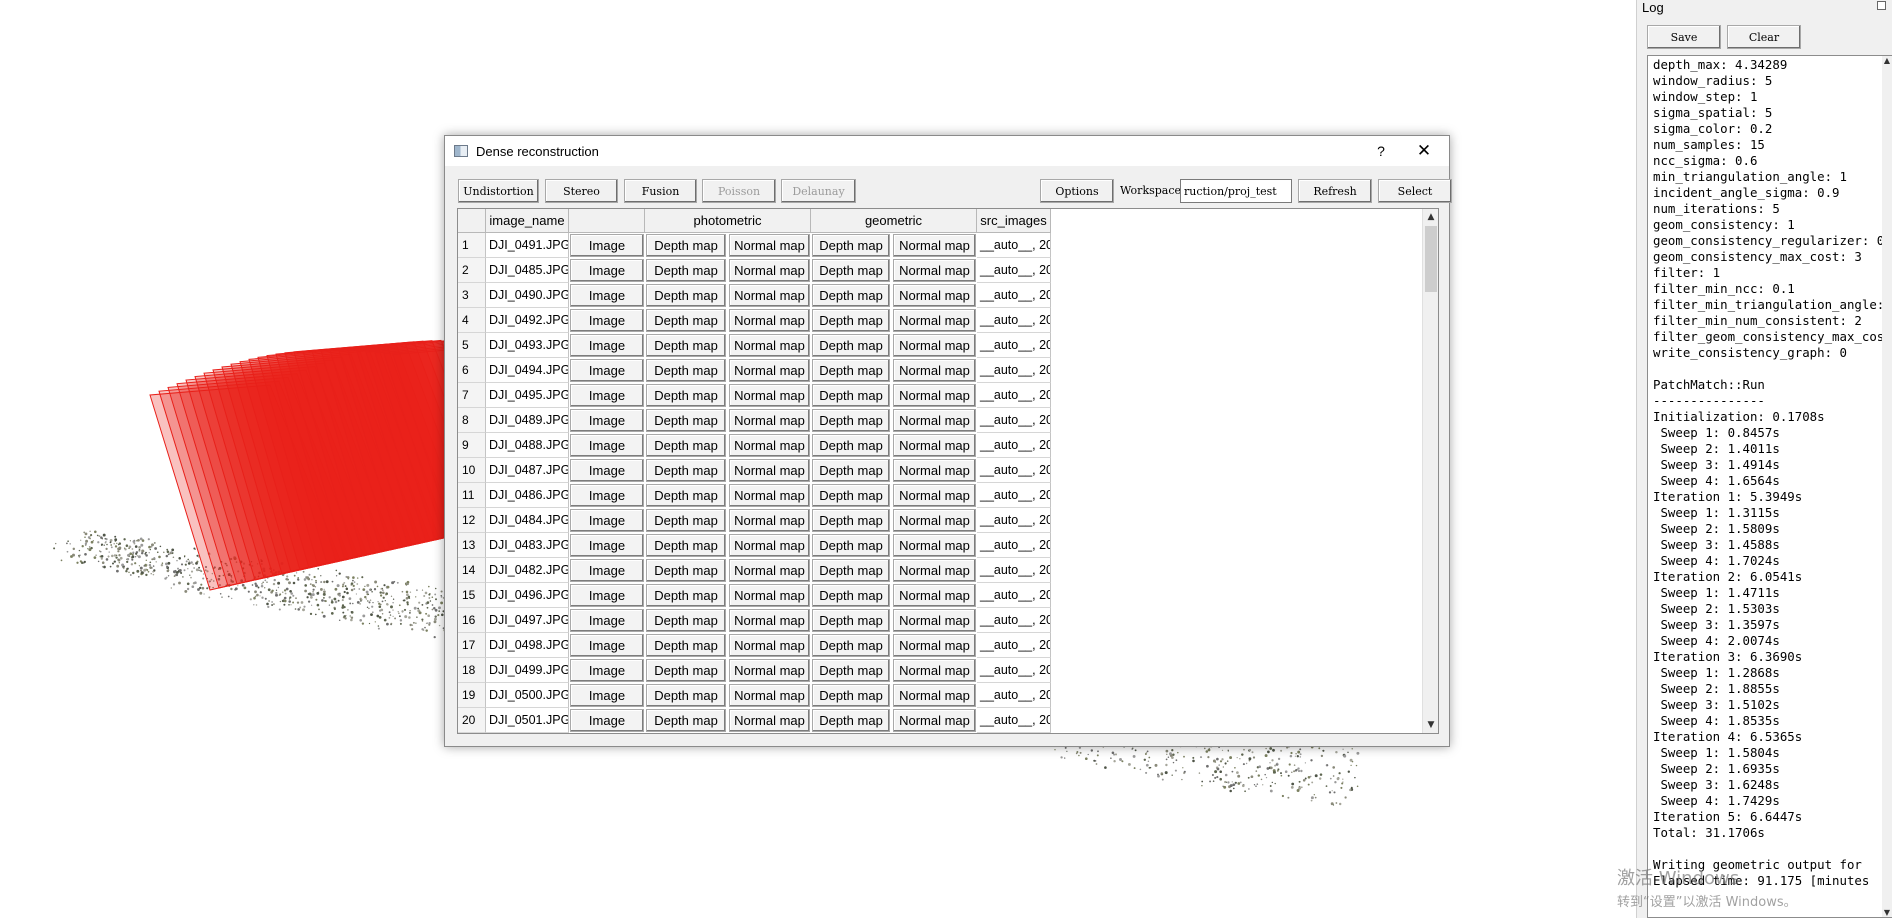 The height and width of the screenshot is (918, 1892). What do you see at coordinates (894, 221) in the screenshot?
I see `header-geometric: geometric` at bounding box center [894, 221].